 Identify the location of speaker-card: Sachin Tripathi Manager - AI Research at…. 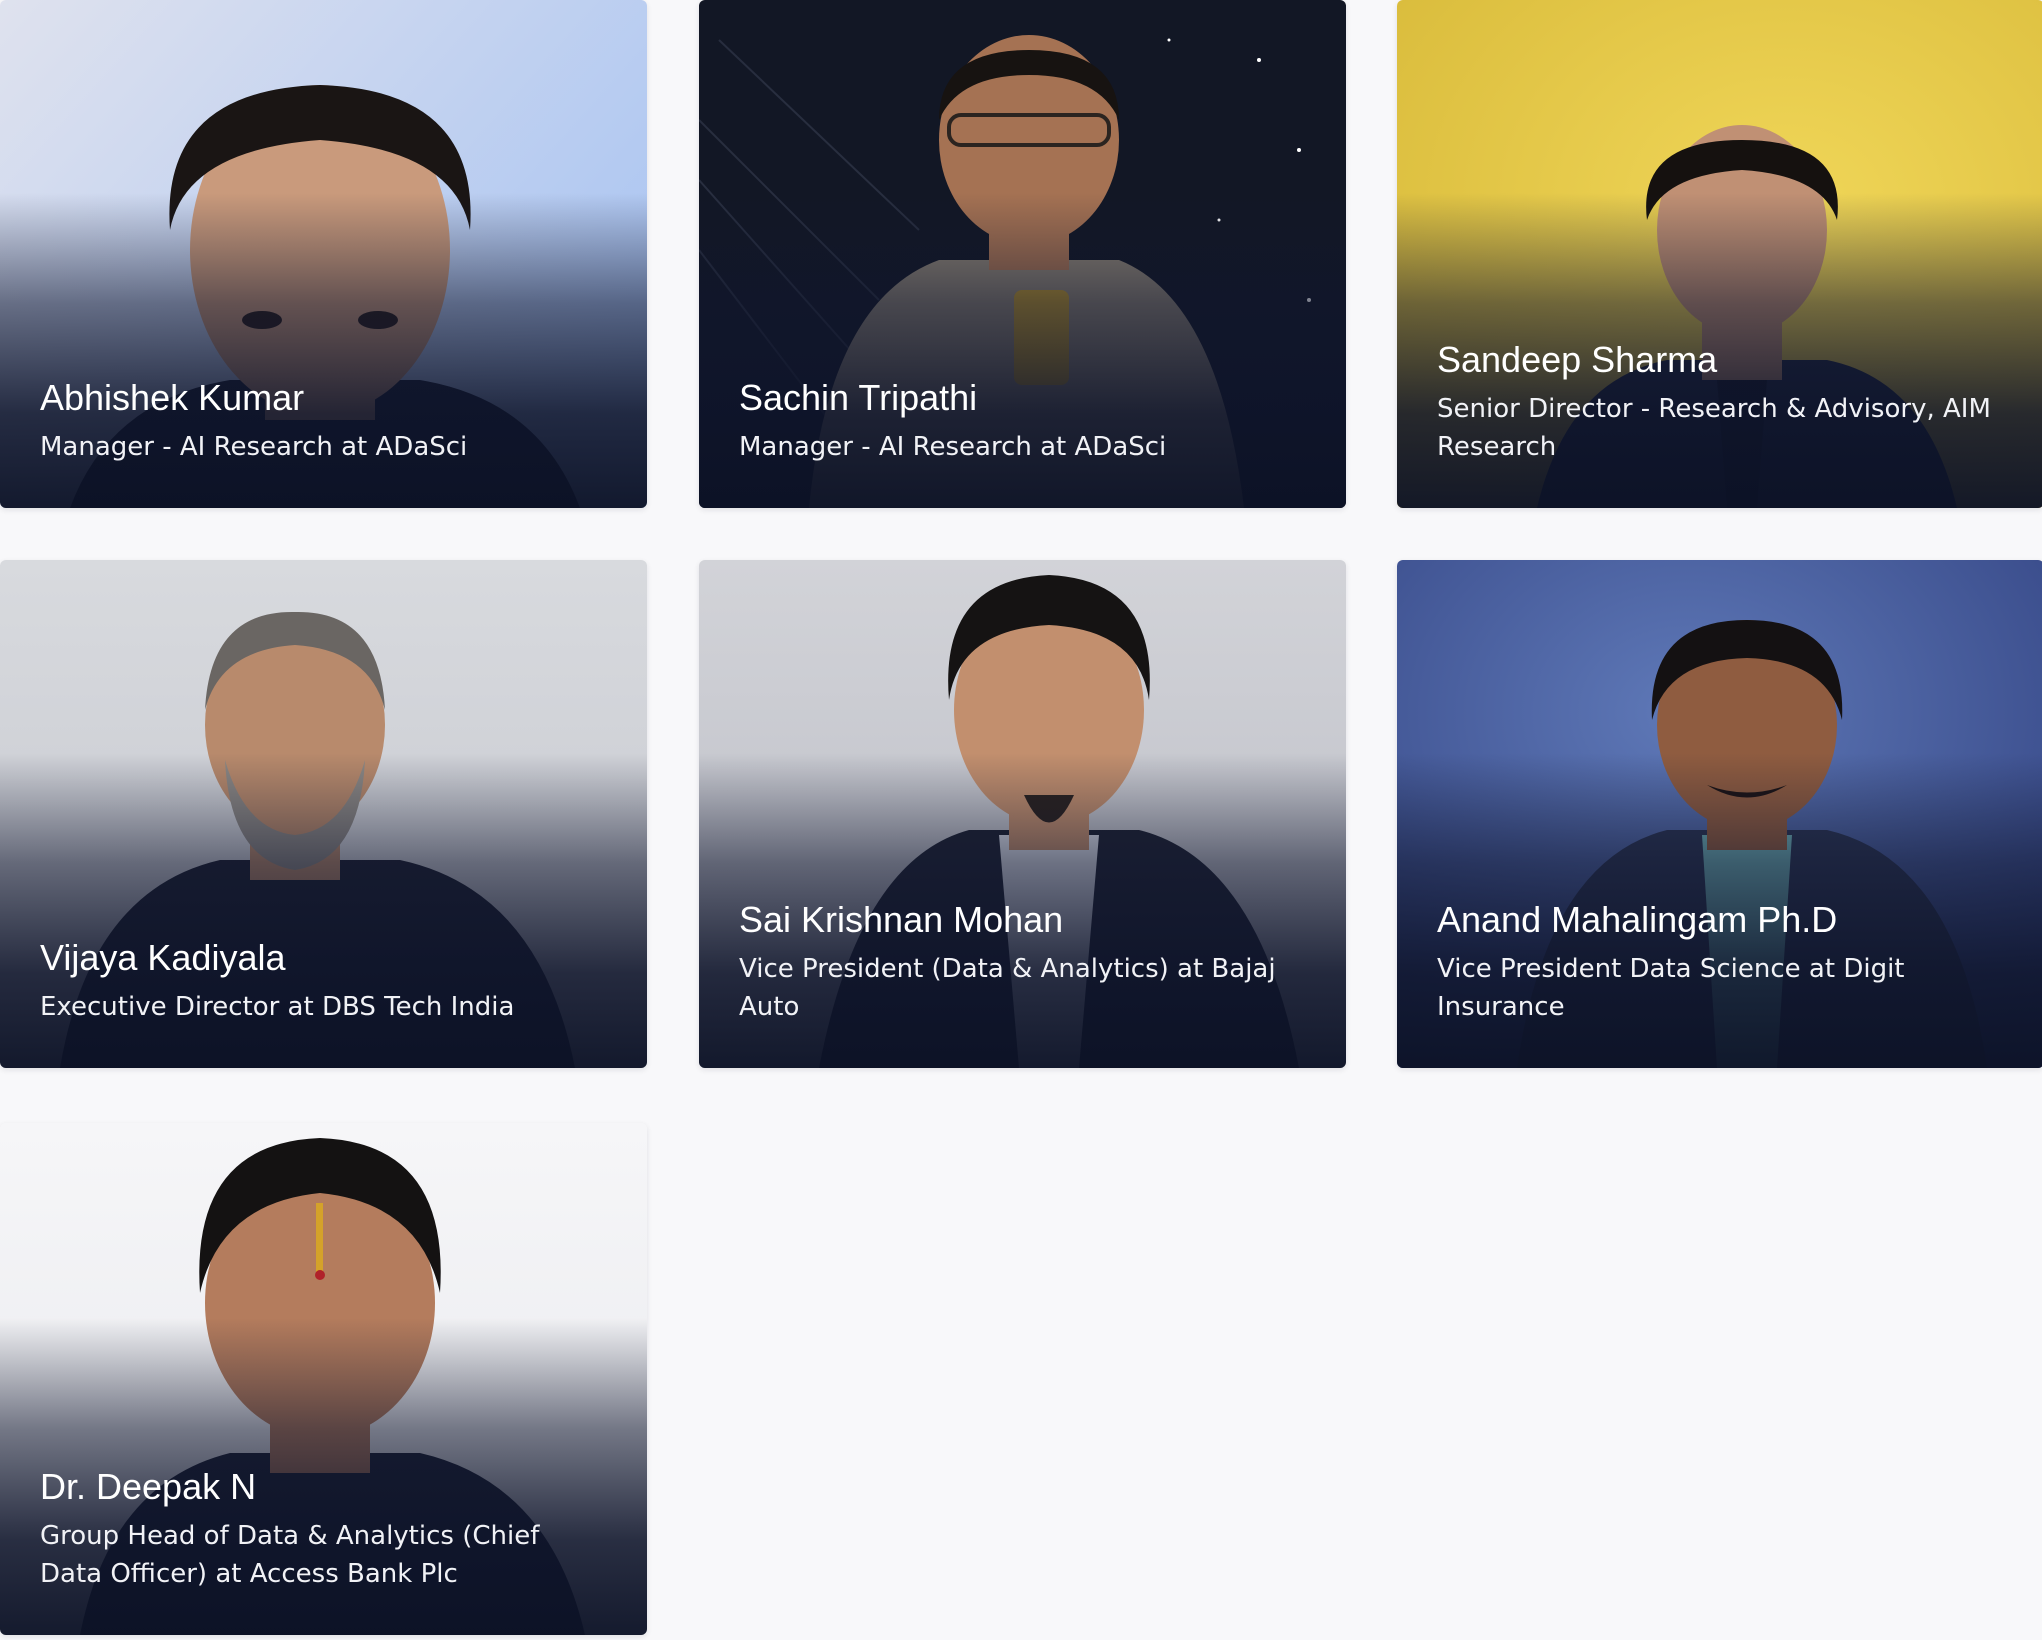
(1022, 254).